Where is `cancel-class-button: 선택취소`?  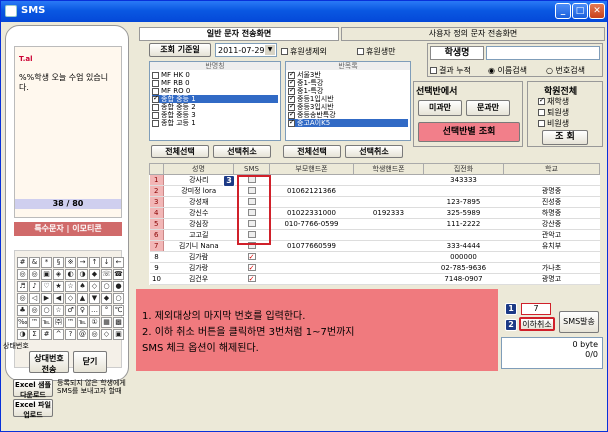 cancel-class-button: 선택취소 is located at coordinates (242, 151).